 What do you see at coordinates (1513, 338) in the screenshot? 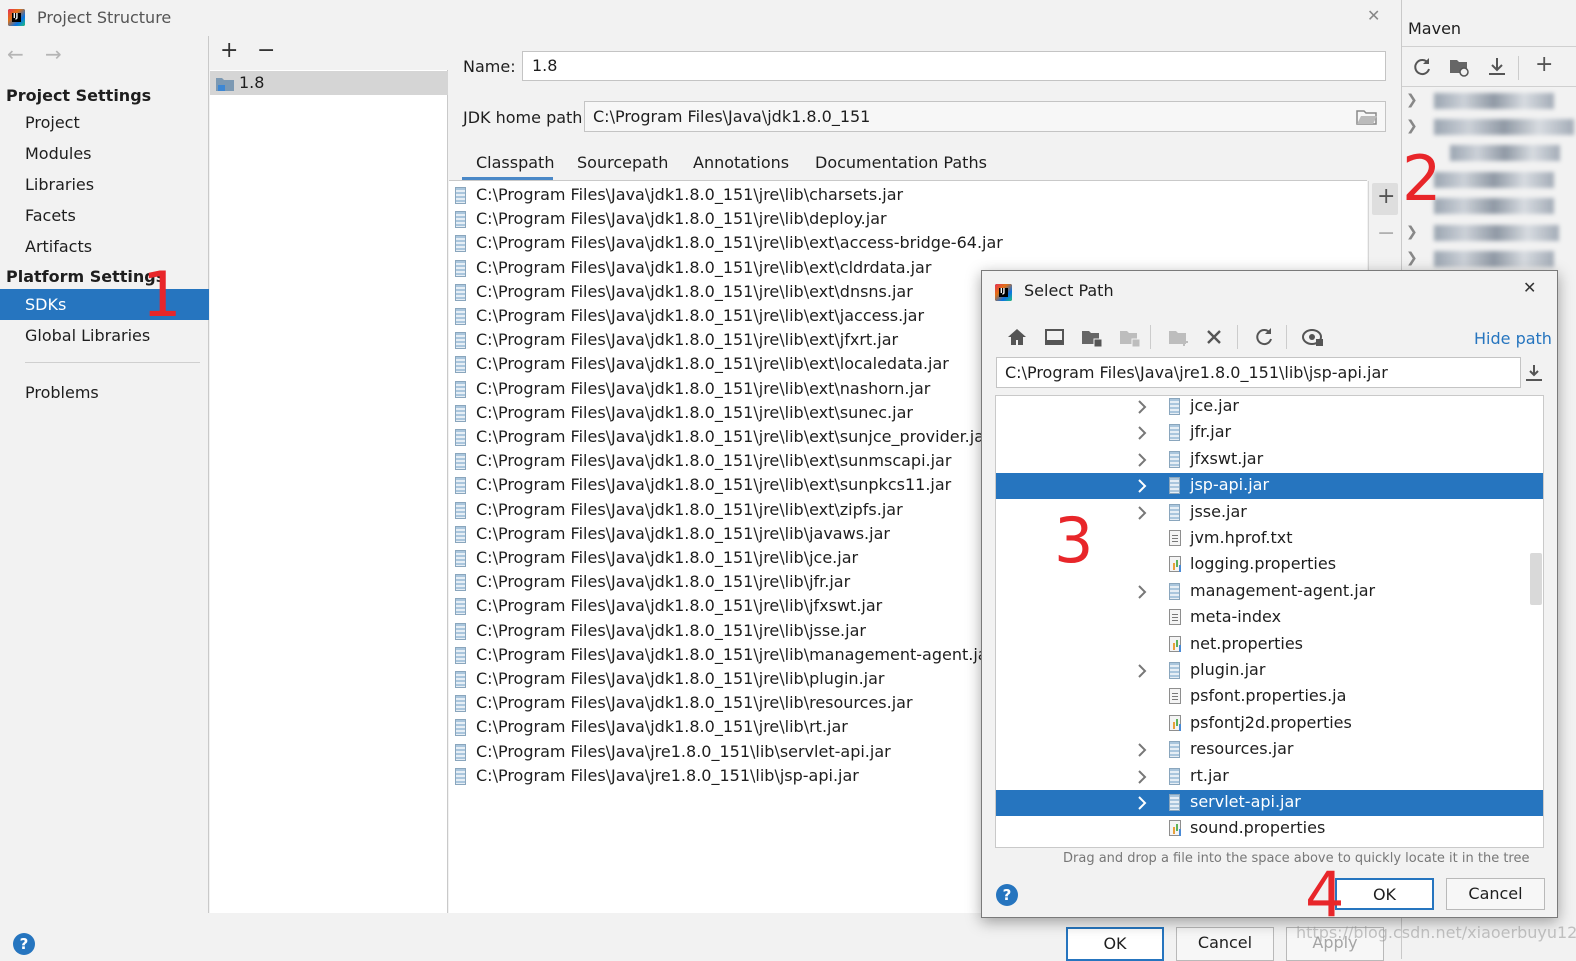
I see `hide-path-link: Hide path` at bounding box center [1513, 338].